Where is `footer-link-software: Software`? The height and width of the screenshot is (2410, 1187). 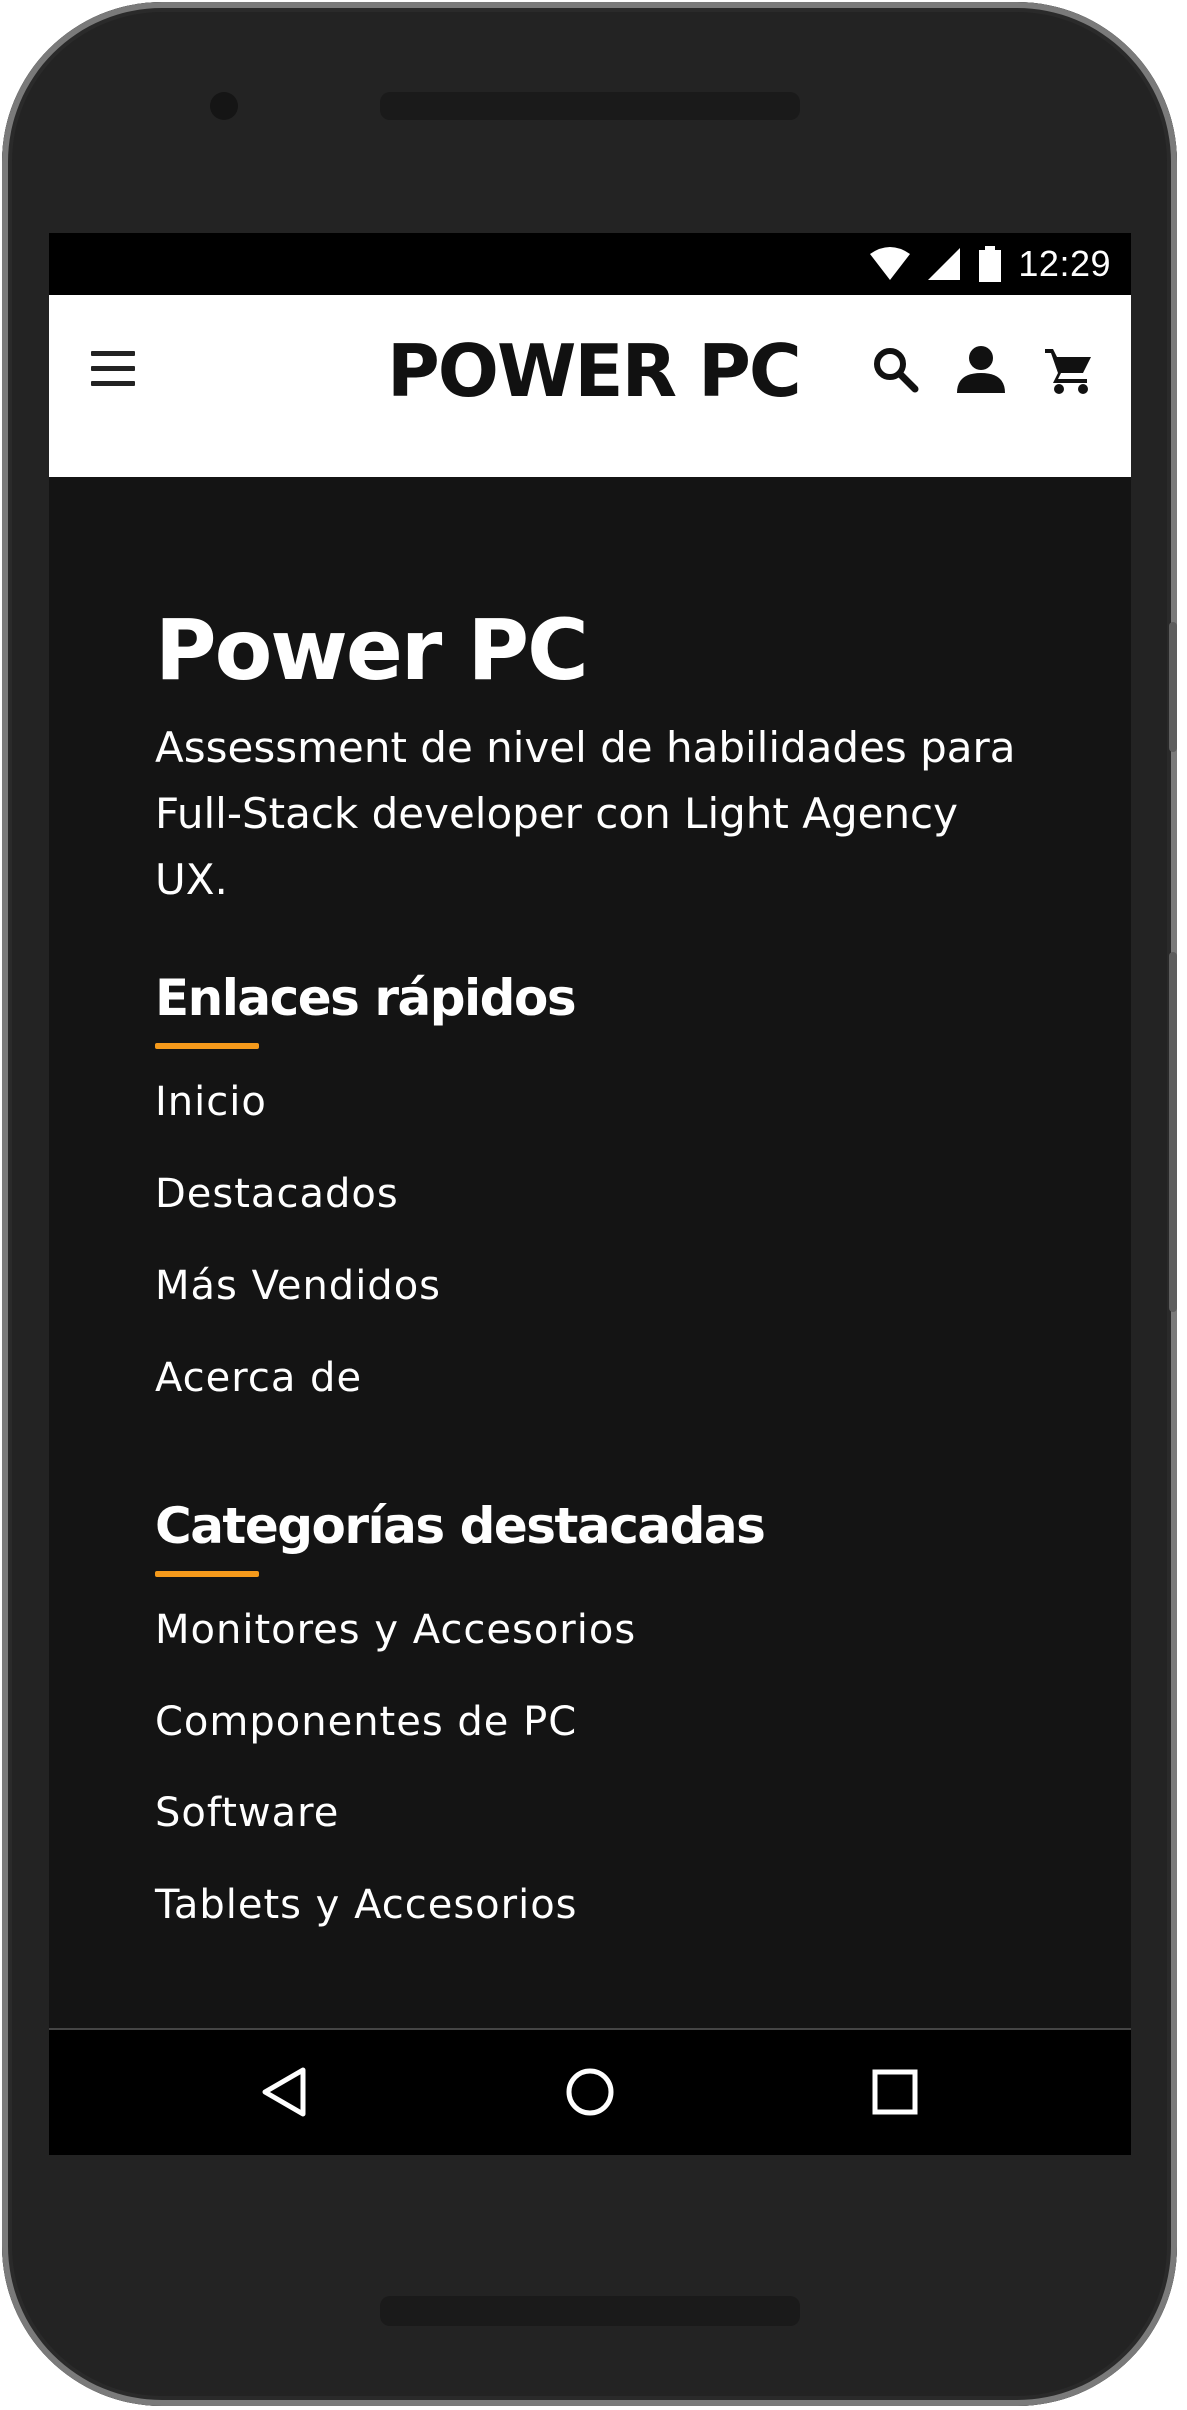
footer-link-software: Software is located at coordinates (247, 1813).